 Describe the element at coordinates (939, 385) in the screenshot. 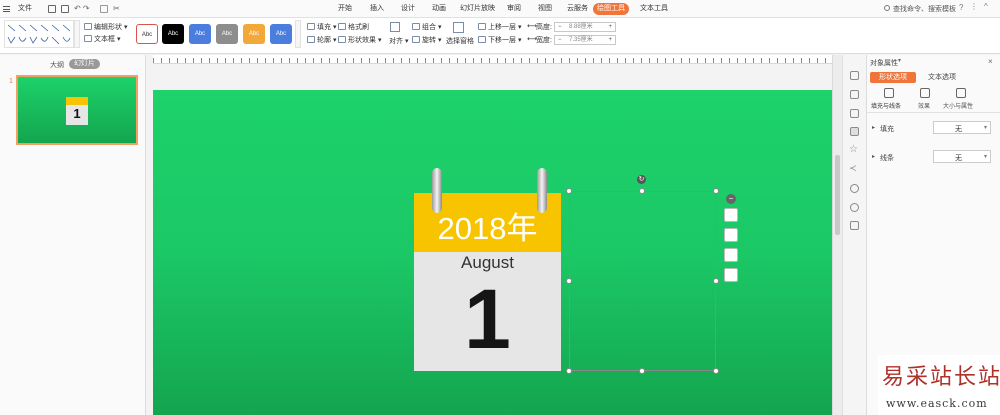

I see `watermark: 易采站长站 www.easck.com` at that location.